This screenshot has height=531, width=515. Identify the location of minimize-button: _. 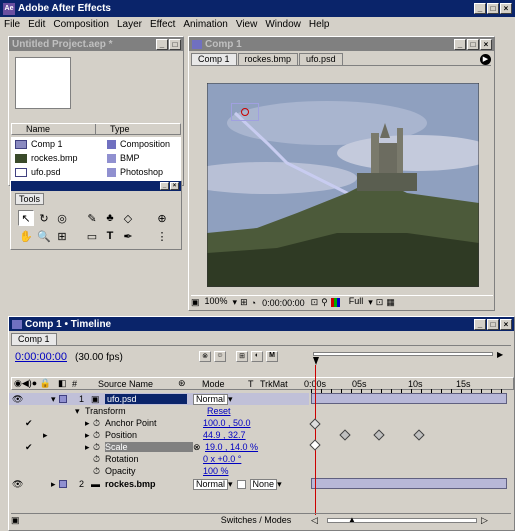
(480, 8).